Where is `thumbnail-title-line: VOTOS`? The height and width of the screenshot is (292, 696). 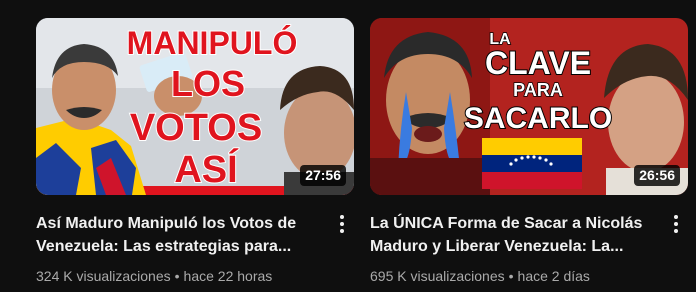 thumbnail-title-line: VOTOS is located at coordinates (196, 128).